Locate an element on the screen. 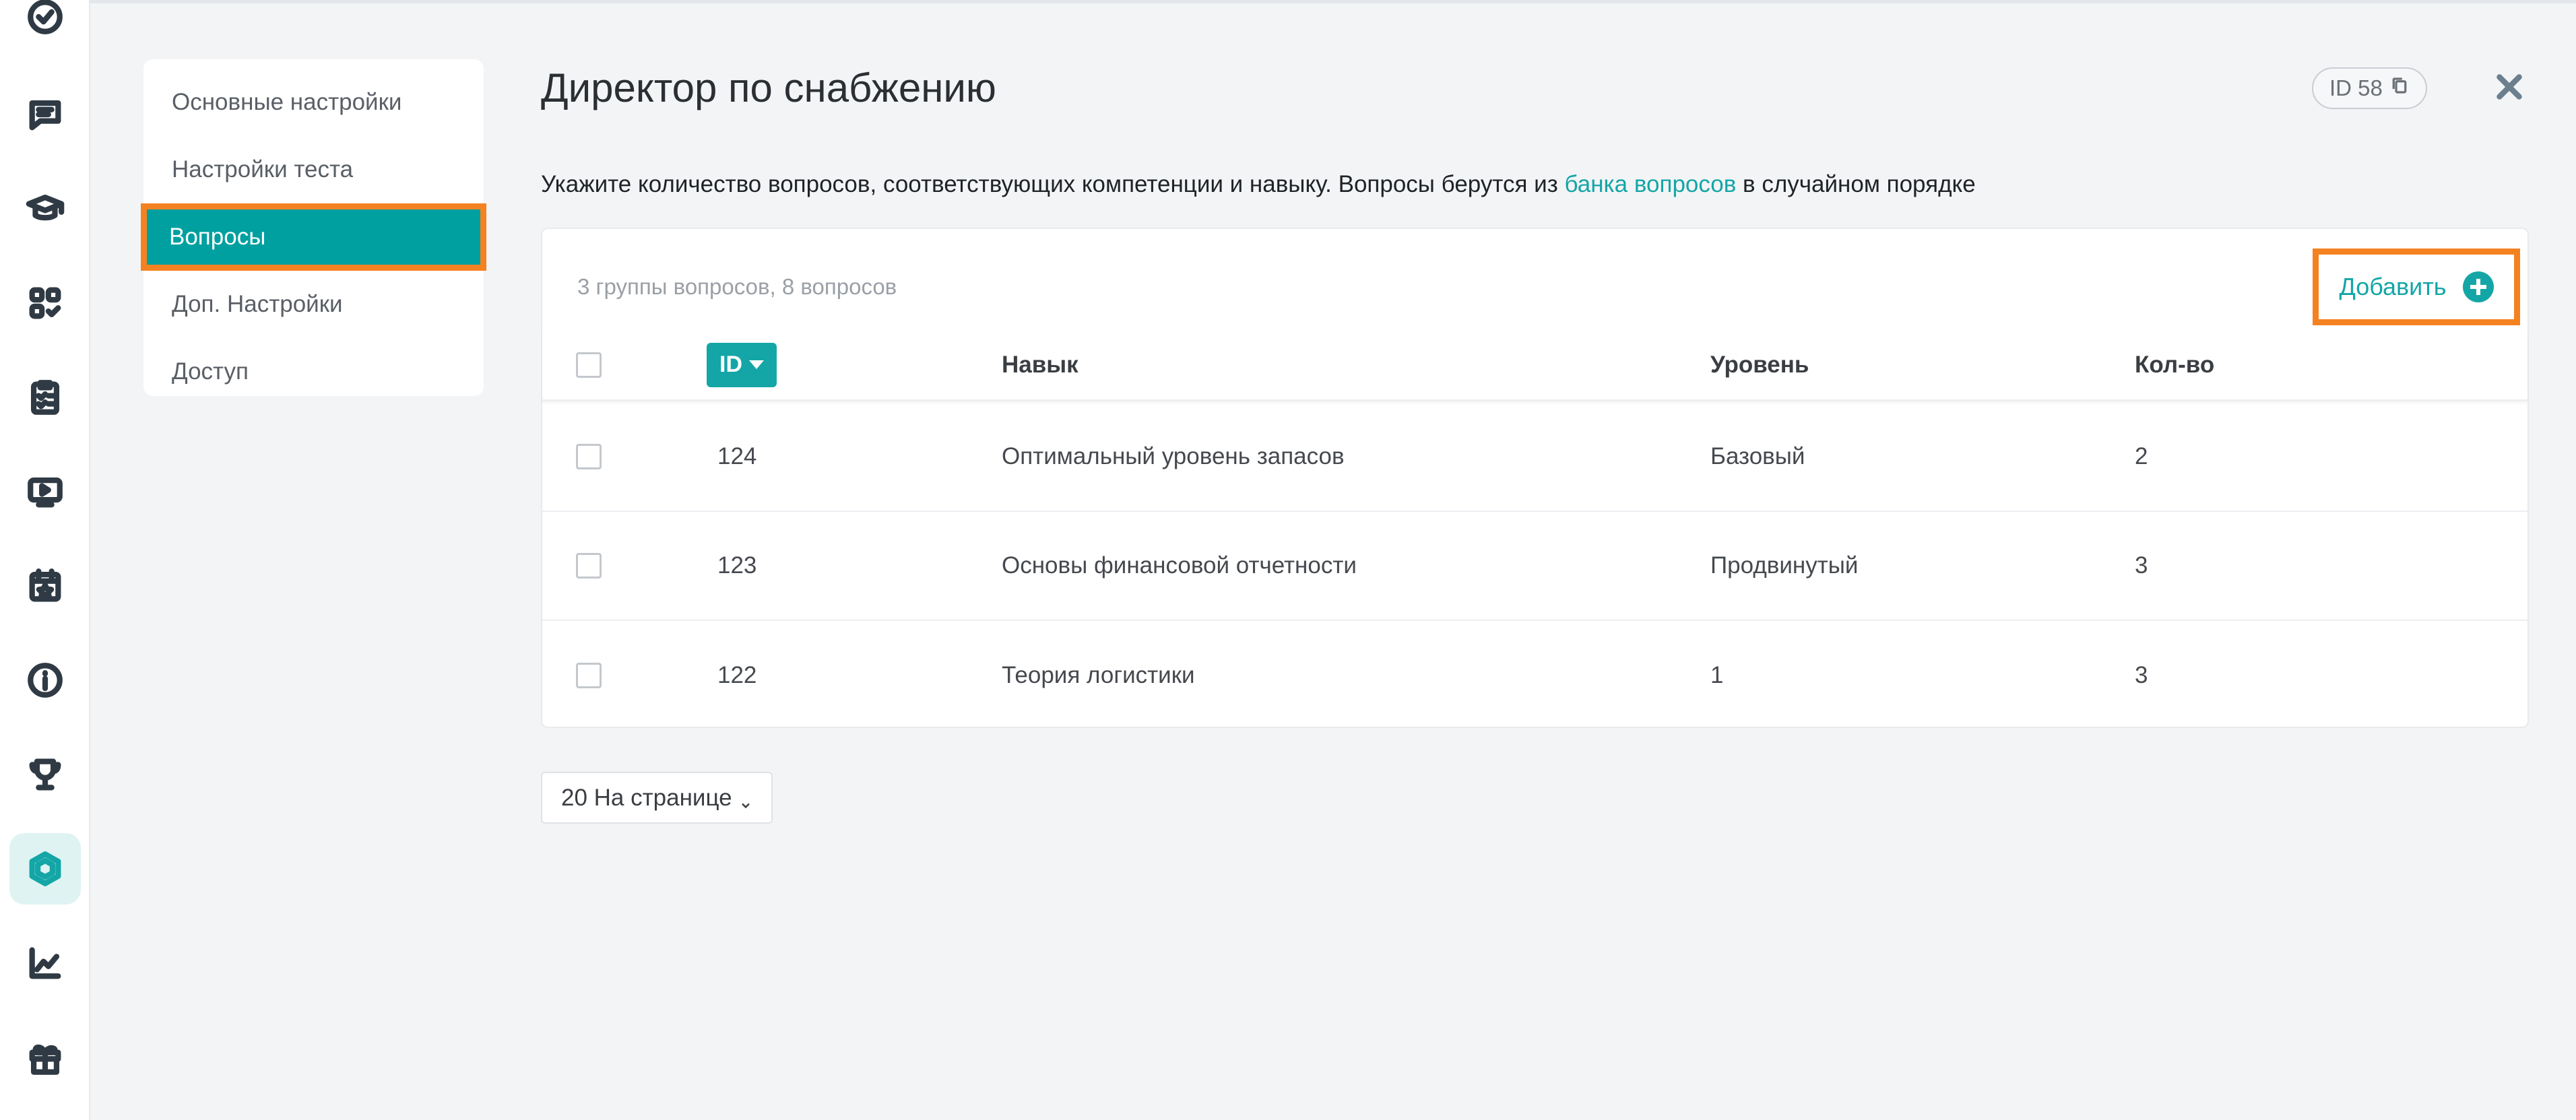 This screenshot has width=2576, height=1120. menu-item-extra-settings: Доп. Настройки is located at coordinates (313, 304).